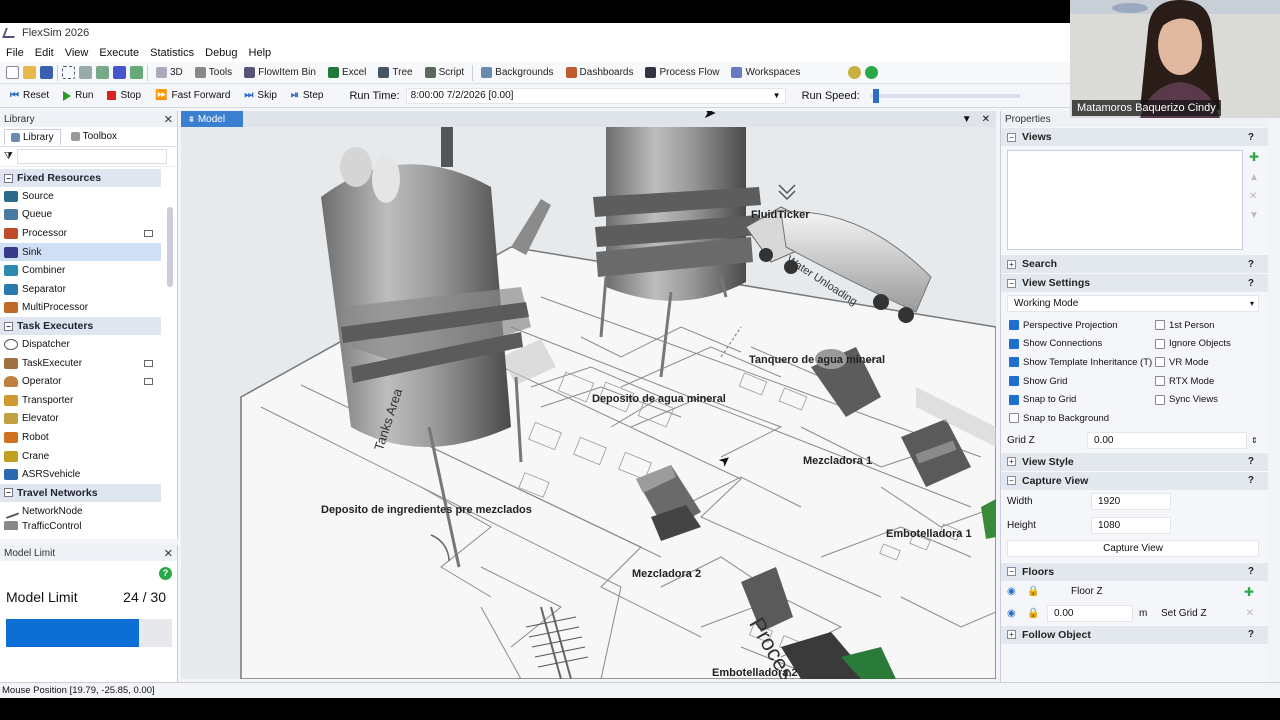  Describe the element at coordinates (1082, 344) in the screenshot. I see `show-connections-checkbox: Show Connections` at that location.